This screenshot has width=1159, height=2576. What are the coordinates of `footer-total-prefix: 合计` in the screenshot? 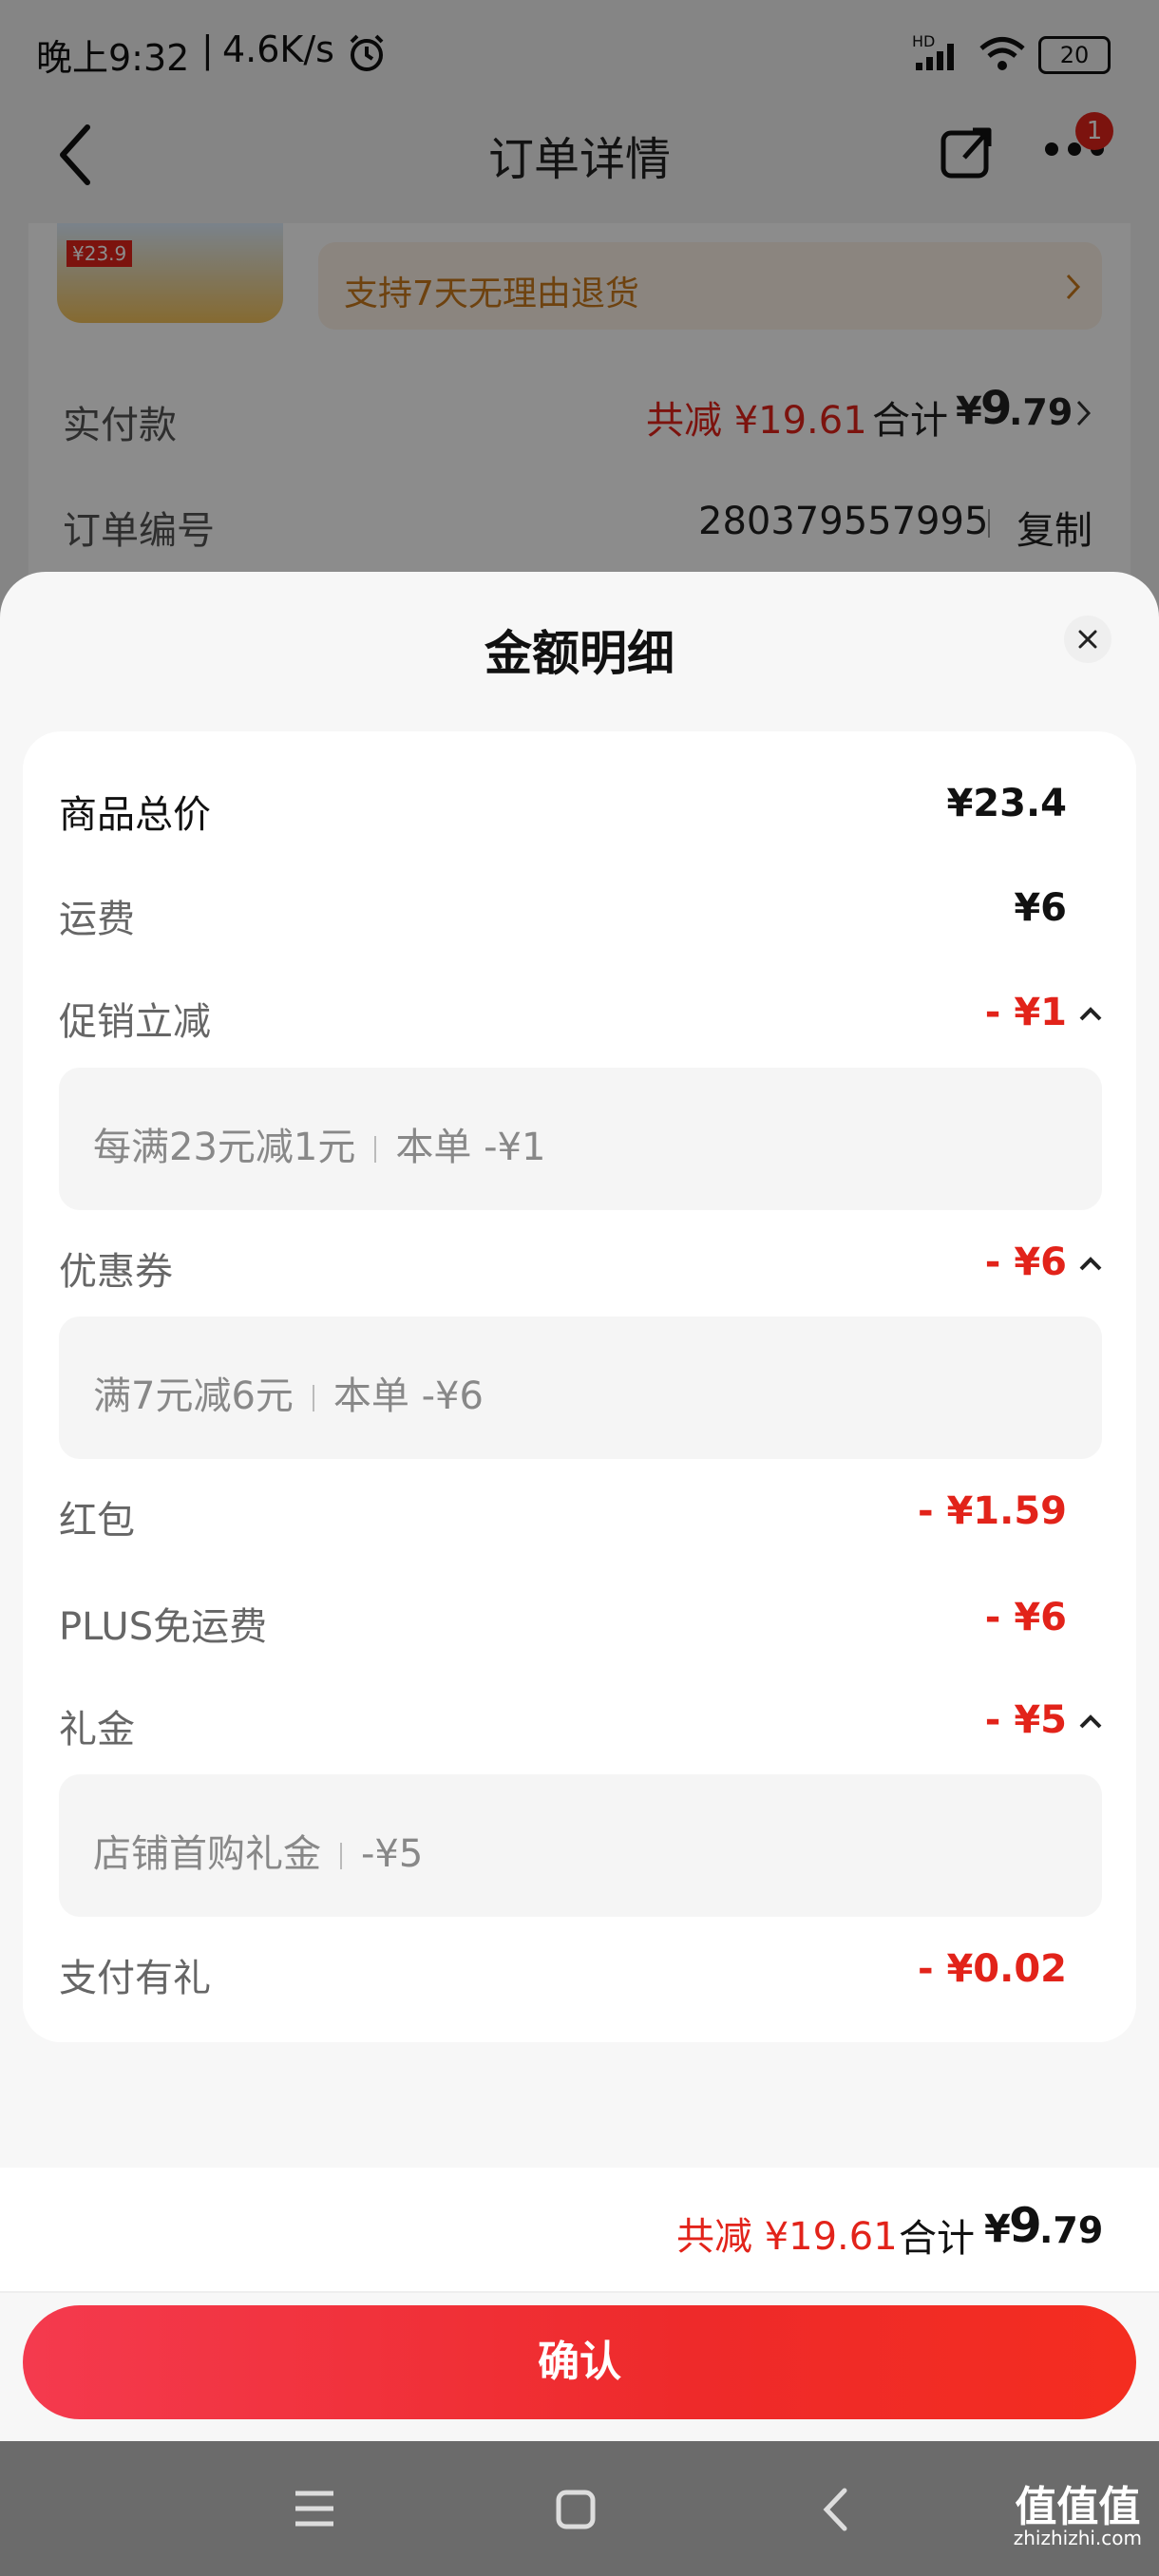 It's located at (937, 2239).